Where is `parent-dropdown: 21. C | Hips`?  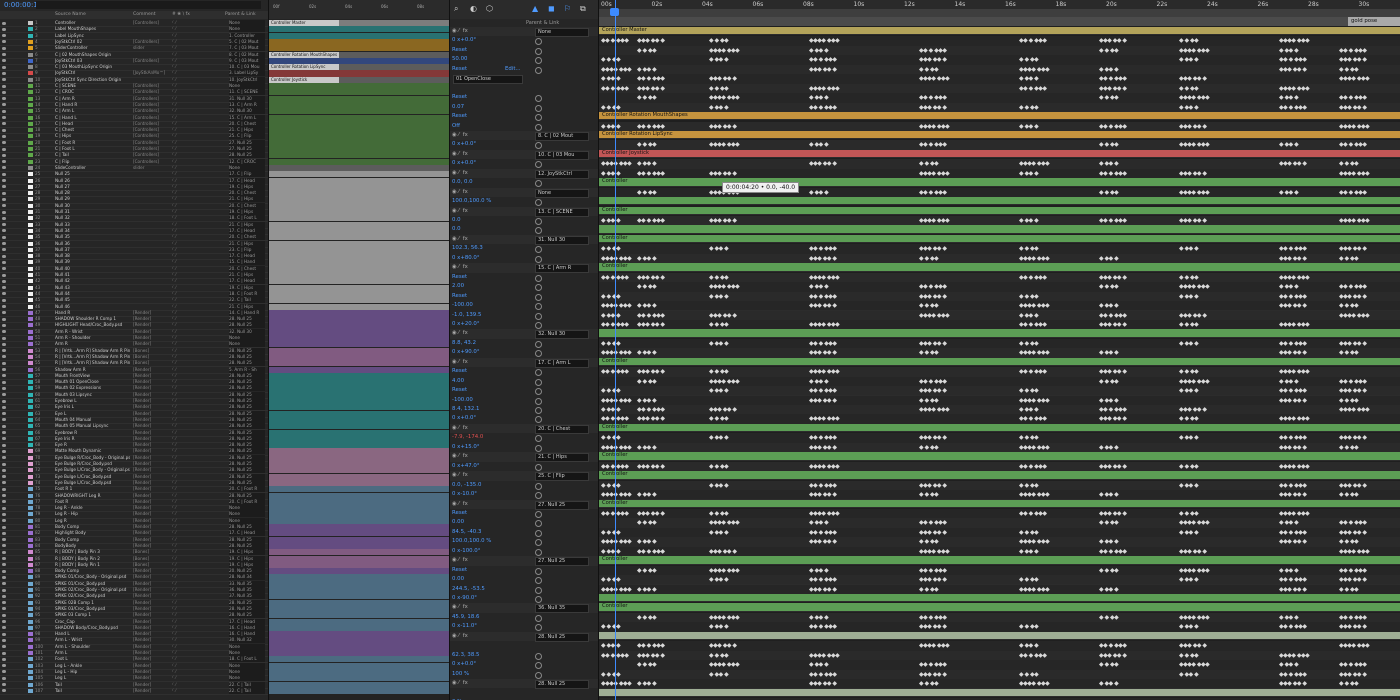
parent-dropdown: 21. C | Hips is located at coordinates (247, 306).